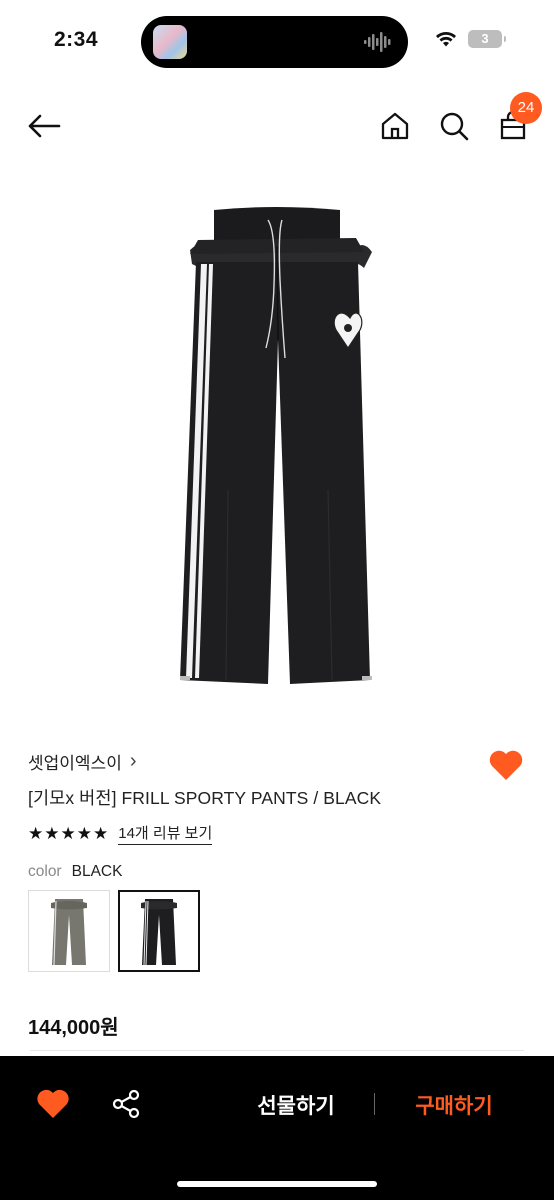 This screenshot has height=1200, width=554. I want to click on black-pants-thumbnail, so click(159, 932).